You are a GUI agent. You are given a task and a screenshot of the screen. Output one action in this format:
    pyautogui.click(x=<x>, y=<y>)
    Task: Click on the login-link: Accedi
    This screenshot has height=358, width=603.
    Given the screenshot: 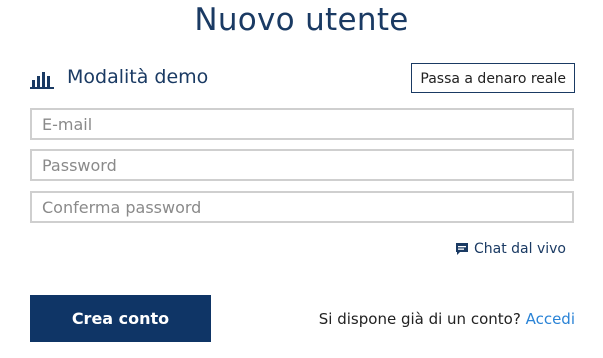 What is the action you would take?
    pyautogui.click(x=550, y=319)
    